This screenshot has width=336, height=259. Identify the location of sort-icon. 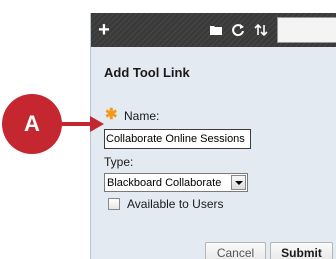
(261, 30).